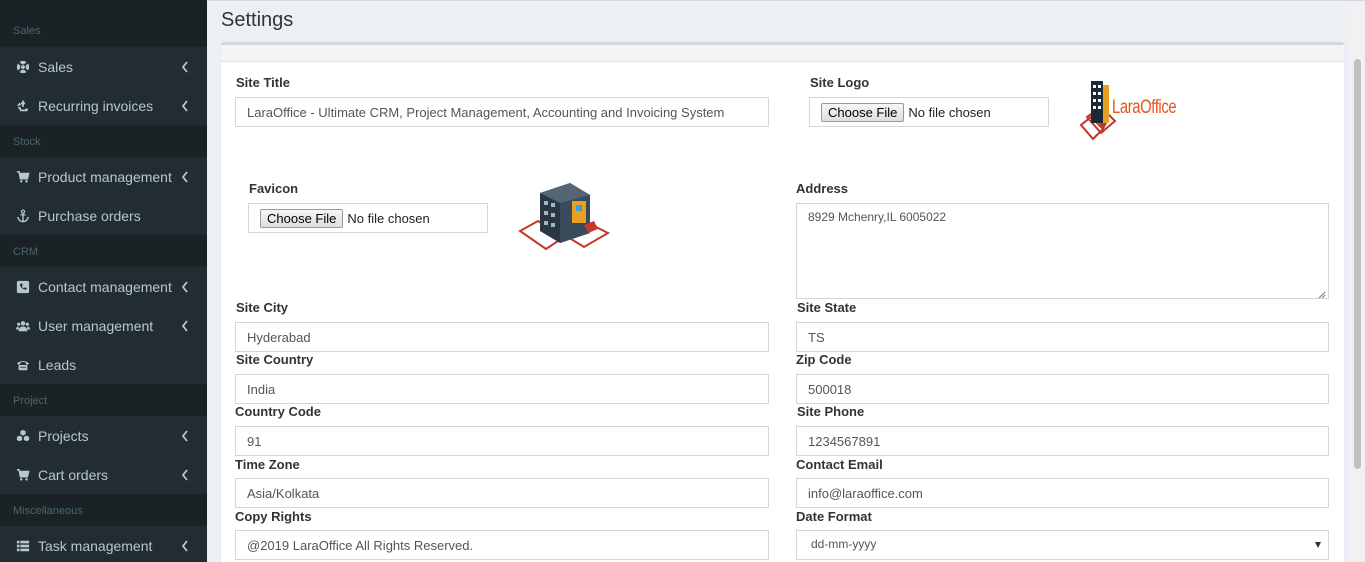 Image resolution: width=1365 pixels, height=562 pixels. I want to click on resize-grip-icon, so click(1322, 293).